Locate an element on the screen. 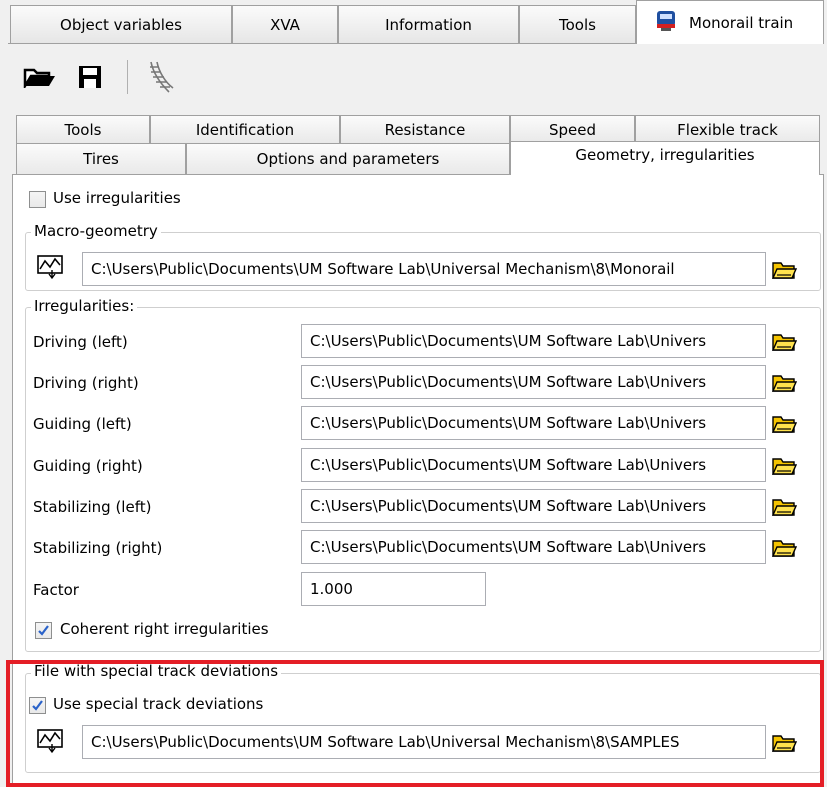 This screenshot has height=787, width=827. tab-object-variables: Object variables is located at coordinates (121, 24).